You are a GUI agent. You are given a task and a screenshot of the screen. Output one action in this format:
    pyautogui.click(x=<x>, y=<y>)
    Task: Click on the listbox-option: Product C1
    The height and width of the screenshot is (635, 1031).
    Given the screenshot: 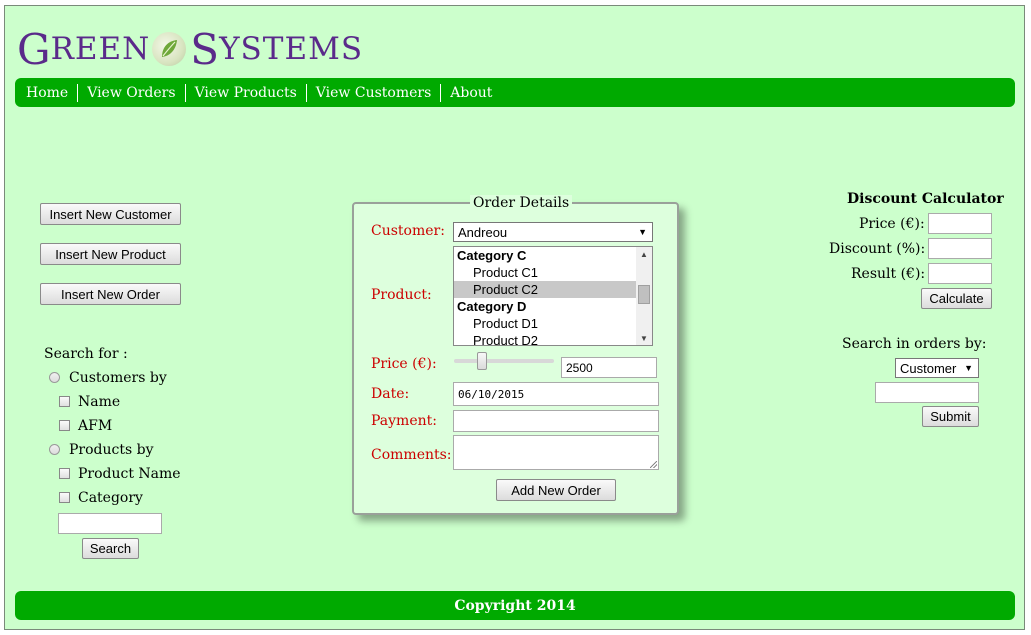 What is the action you would take?
    pyautogui.click(x=553, y=272)
    